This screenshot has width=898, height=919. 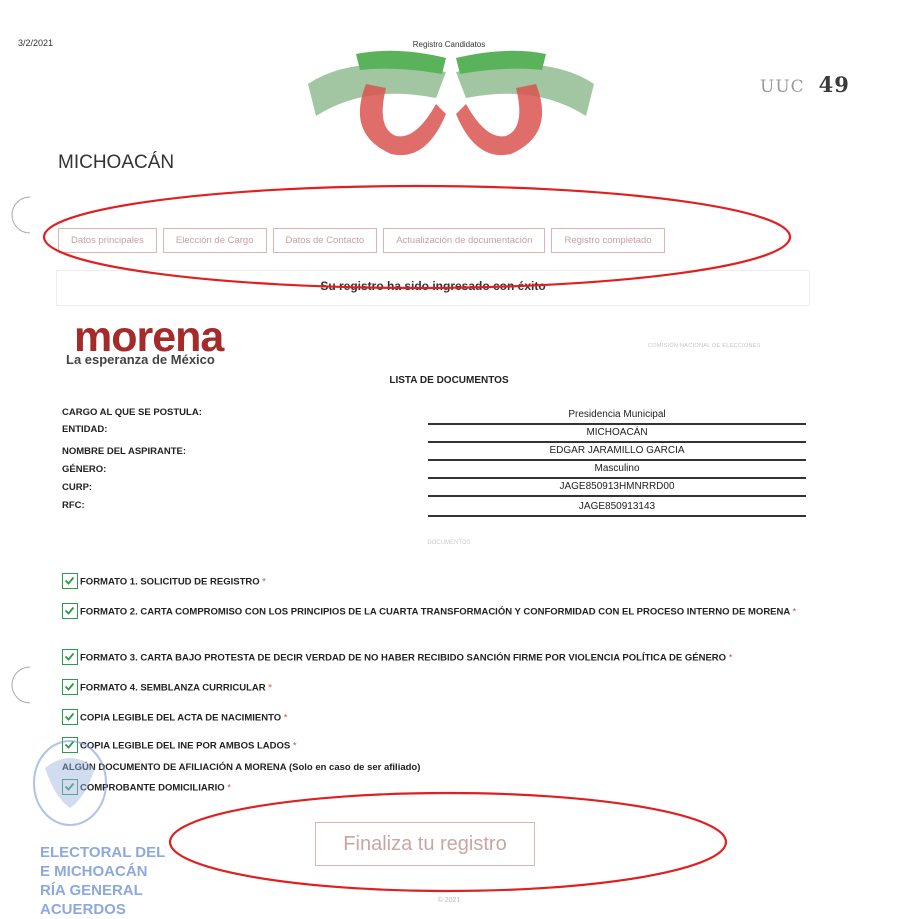 I want to click on annotation-ellipse-finalize, so click(x=448, y=842).